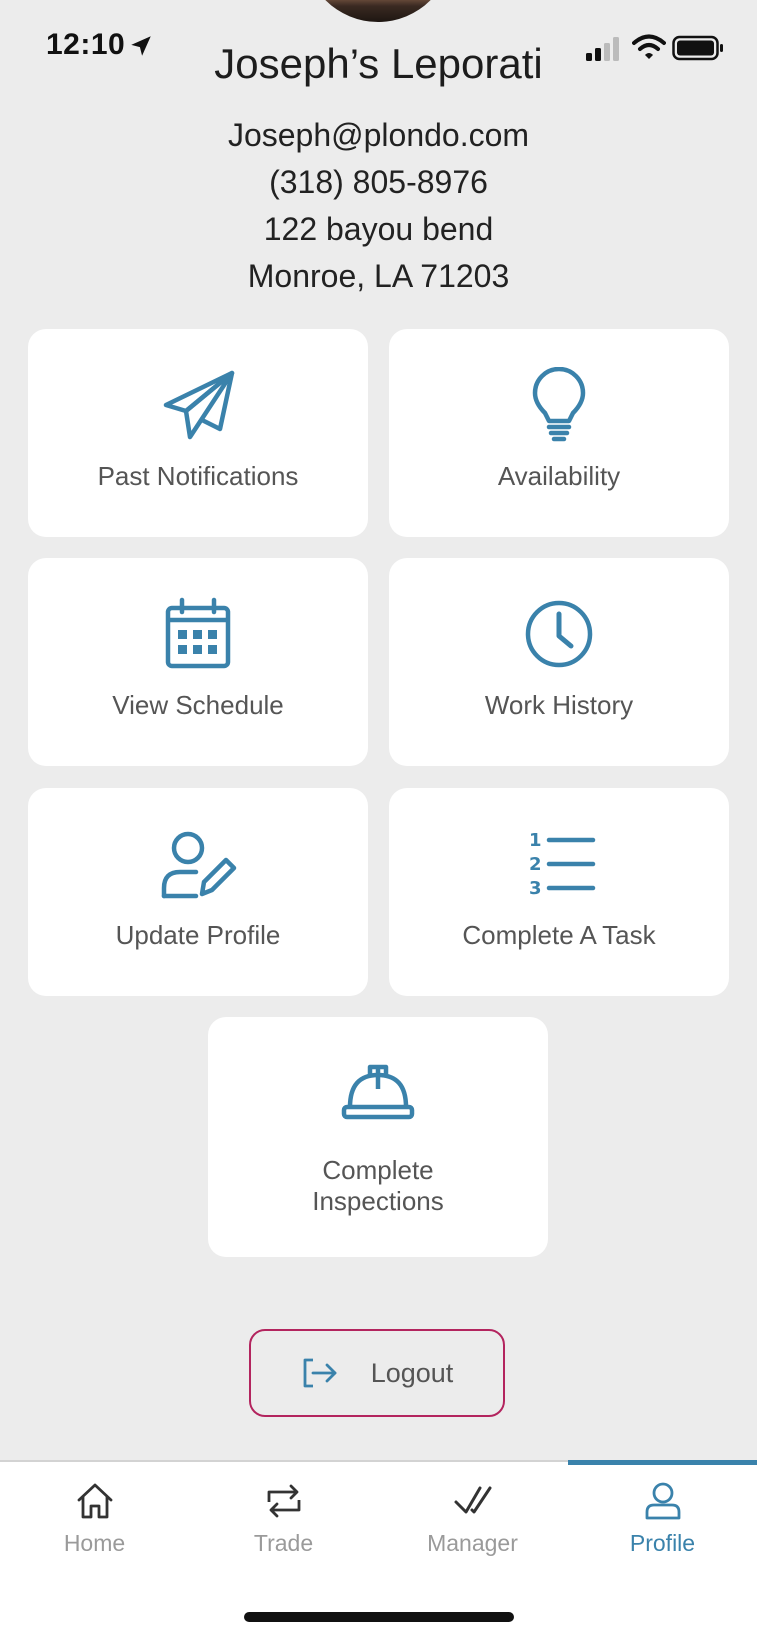  Describe the element at coordinates (198, 705) in the screenshot. I see `tile-label: View Schedule` at that location.